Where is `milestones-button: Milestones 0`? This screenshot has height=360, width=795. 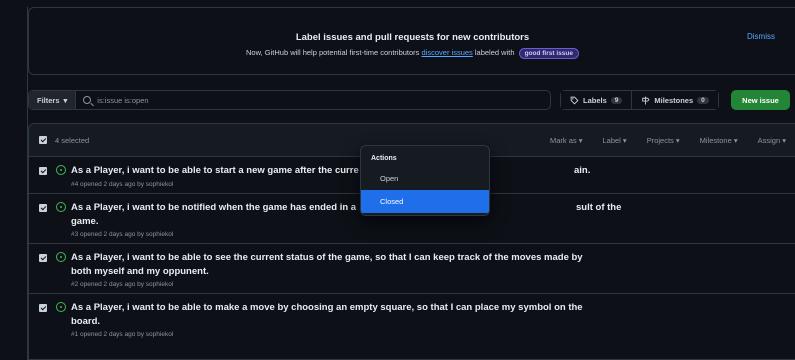
milestones-button: Milestones 0 is located at coordinates (674, 100).